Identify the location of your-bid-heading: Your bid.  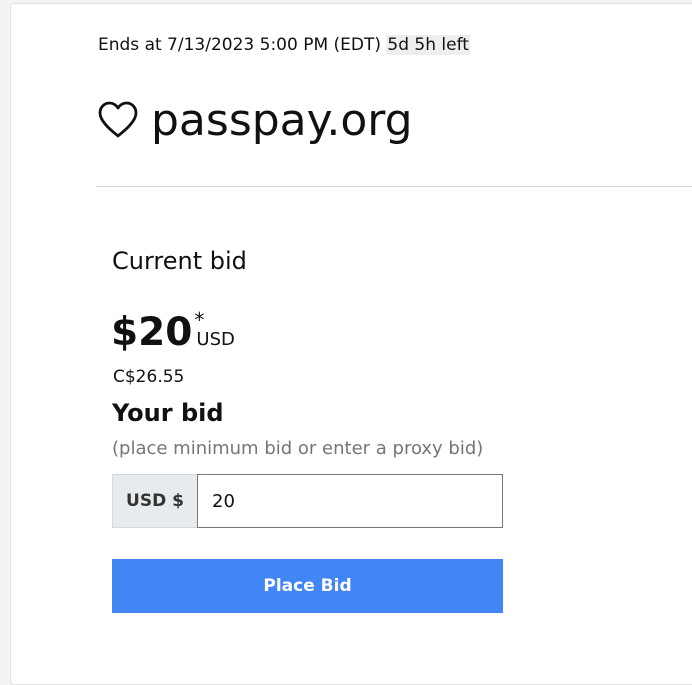
(168, 413).